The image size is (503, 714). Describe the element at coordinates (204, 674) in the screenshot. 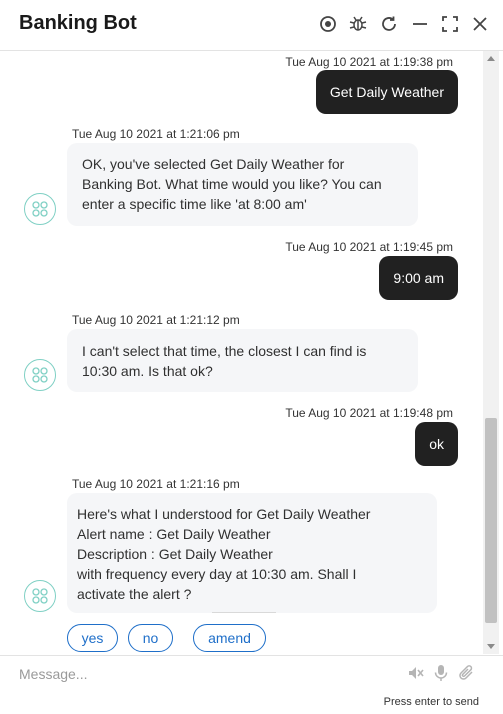

I see `message-input` at that location.